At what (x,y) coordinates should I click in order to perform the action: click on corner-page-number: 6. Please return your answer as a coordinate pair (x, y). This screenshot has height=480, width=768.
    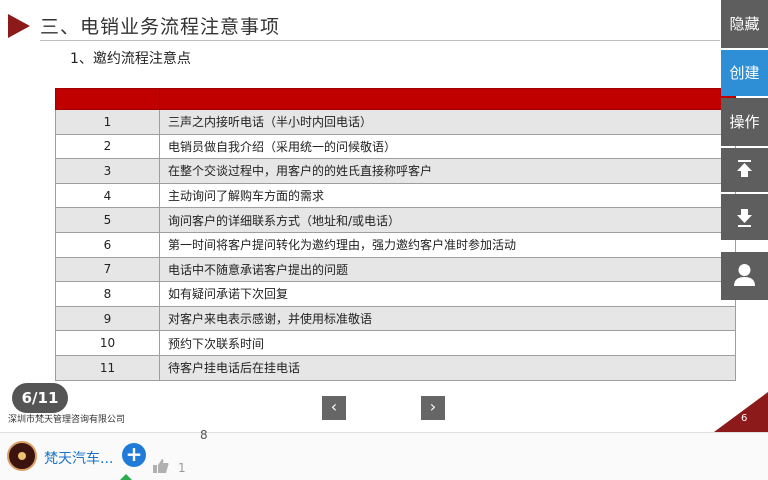
    Looking at the image, I should click on (744, 418).